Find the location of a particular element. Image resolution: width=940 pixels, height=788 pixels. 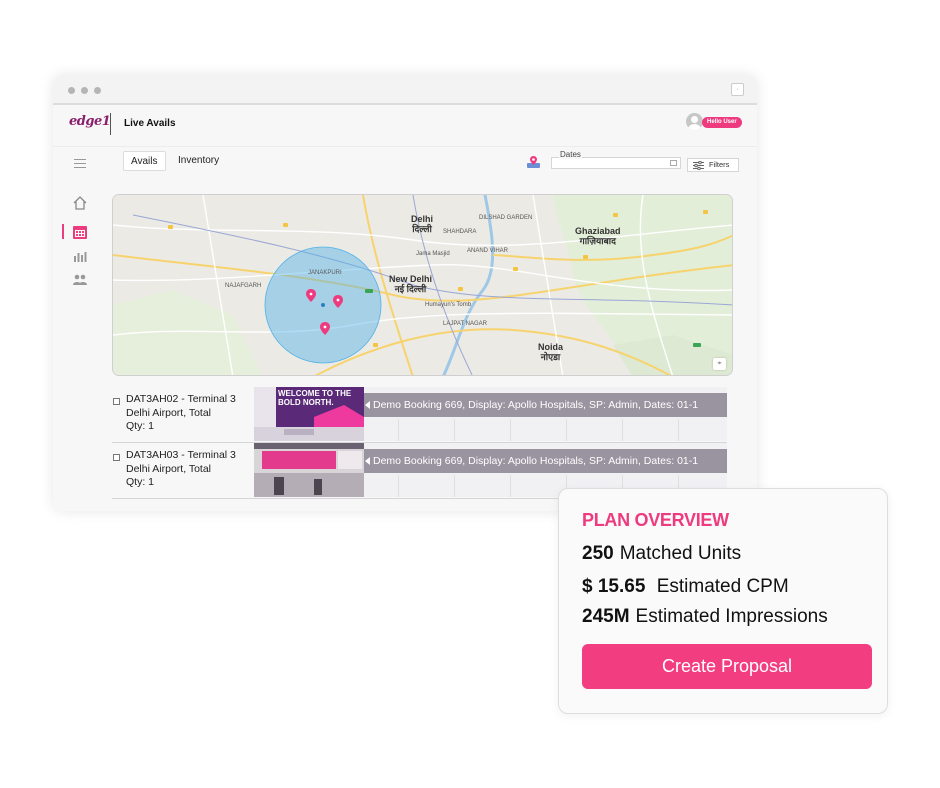

user-menu-button: Hello User is located at coordinates (722, 122).